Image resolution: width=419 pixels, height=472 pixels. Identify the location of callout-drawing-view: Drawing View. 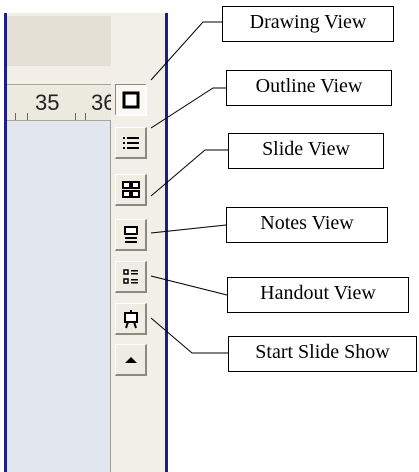
(308, 24).